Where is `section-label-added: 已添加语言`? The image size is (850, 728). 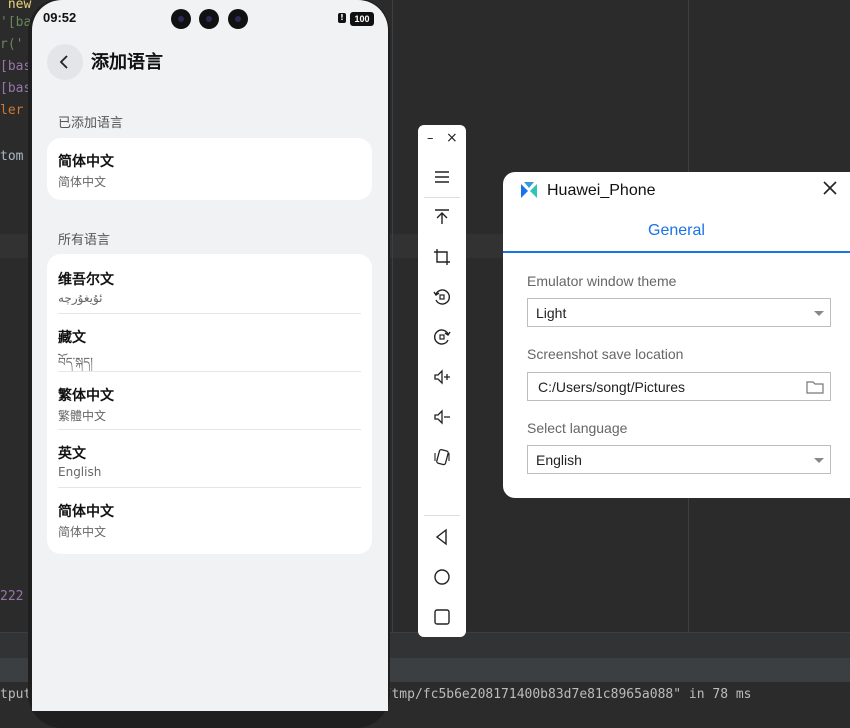
section-label-added: 已添加语言 is located at coordinates (91, 123).